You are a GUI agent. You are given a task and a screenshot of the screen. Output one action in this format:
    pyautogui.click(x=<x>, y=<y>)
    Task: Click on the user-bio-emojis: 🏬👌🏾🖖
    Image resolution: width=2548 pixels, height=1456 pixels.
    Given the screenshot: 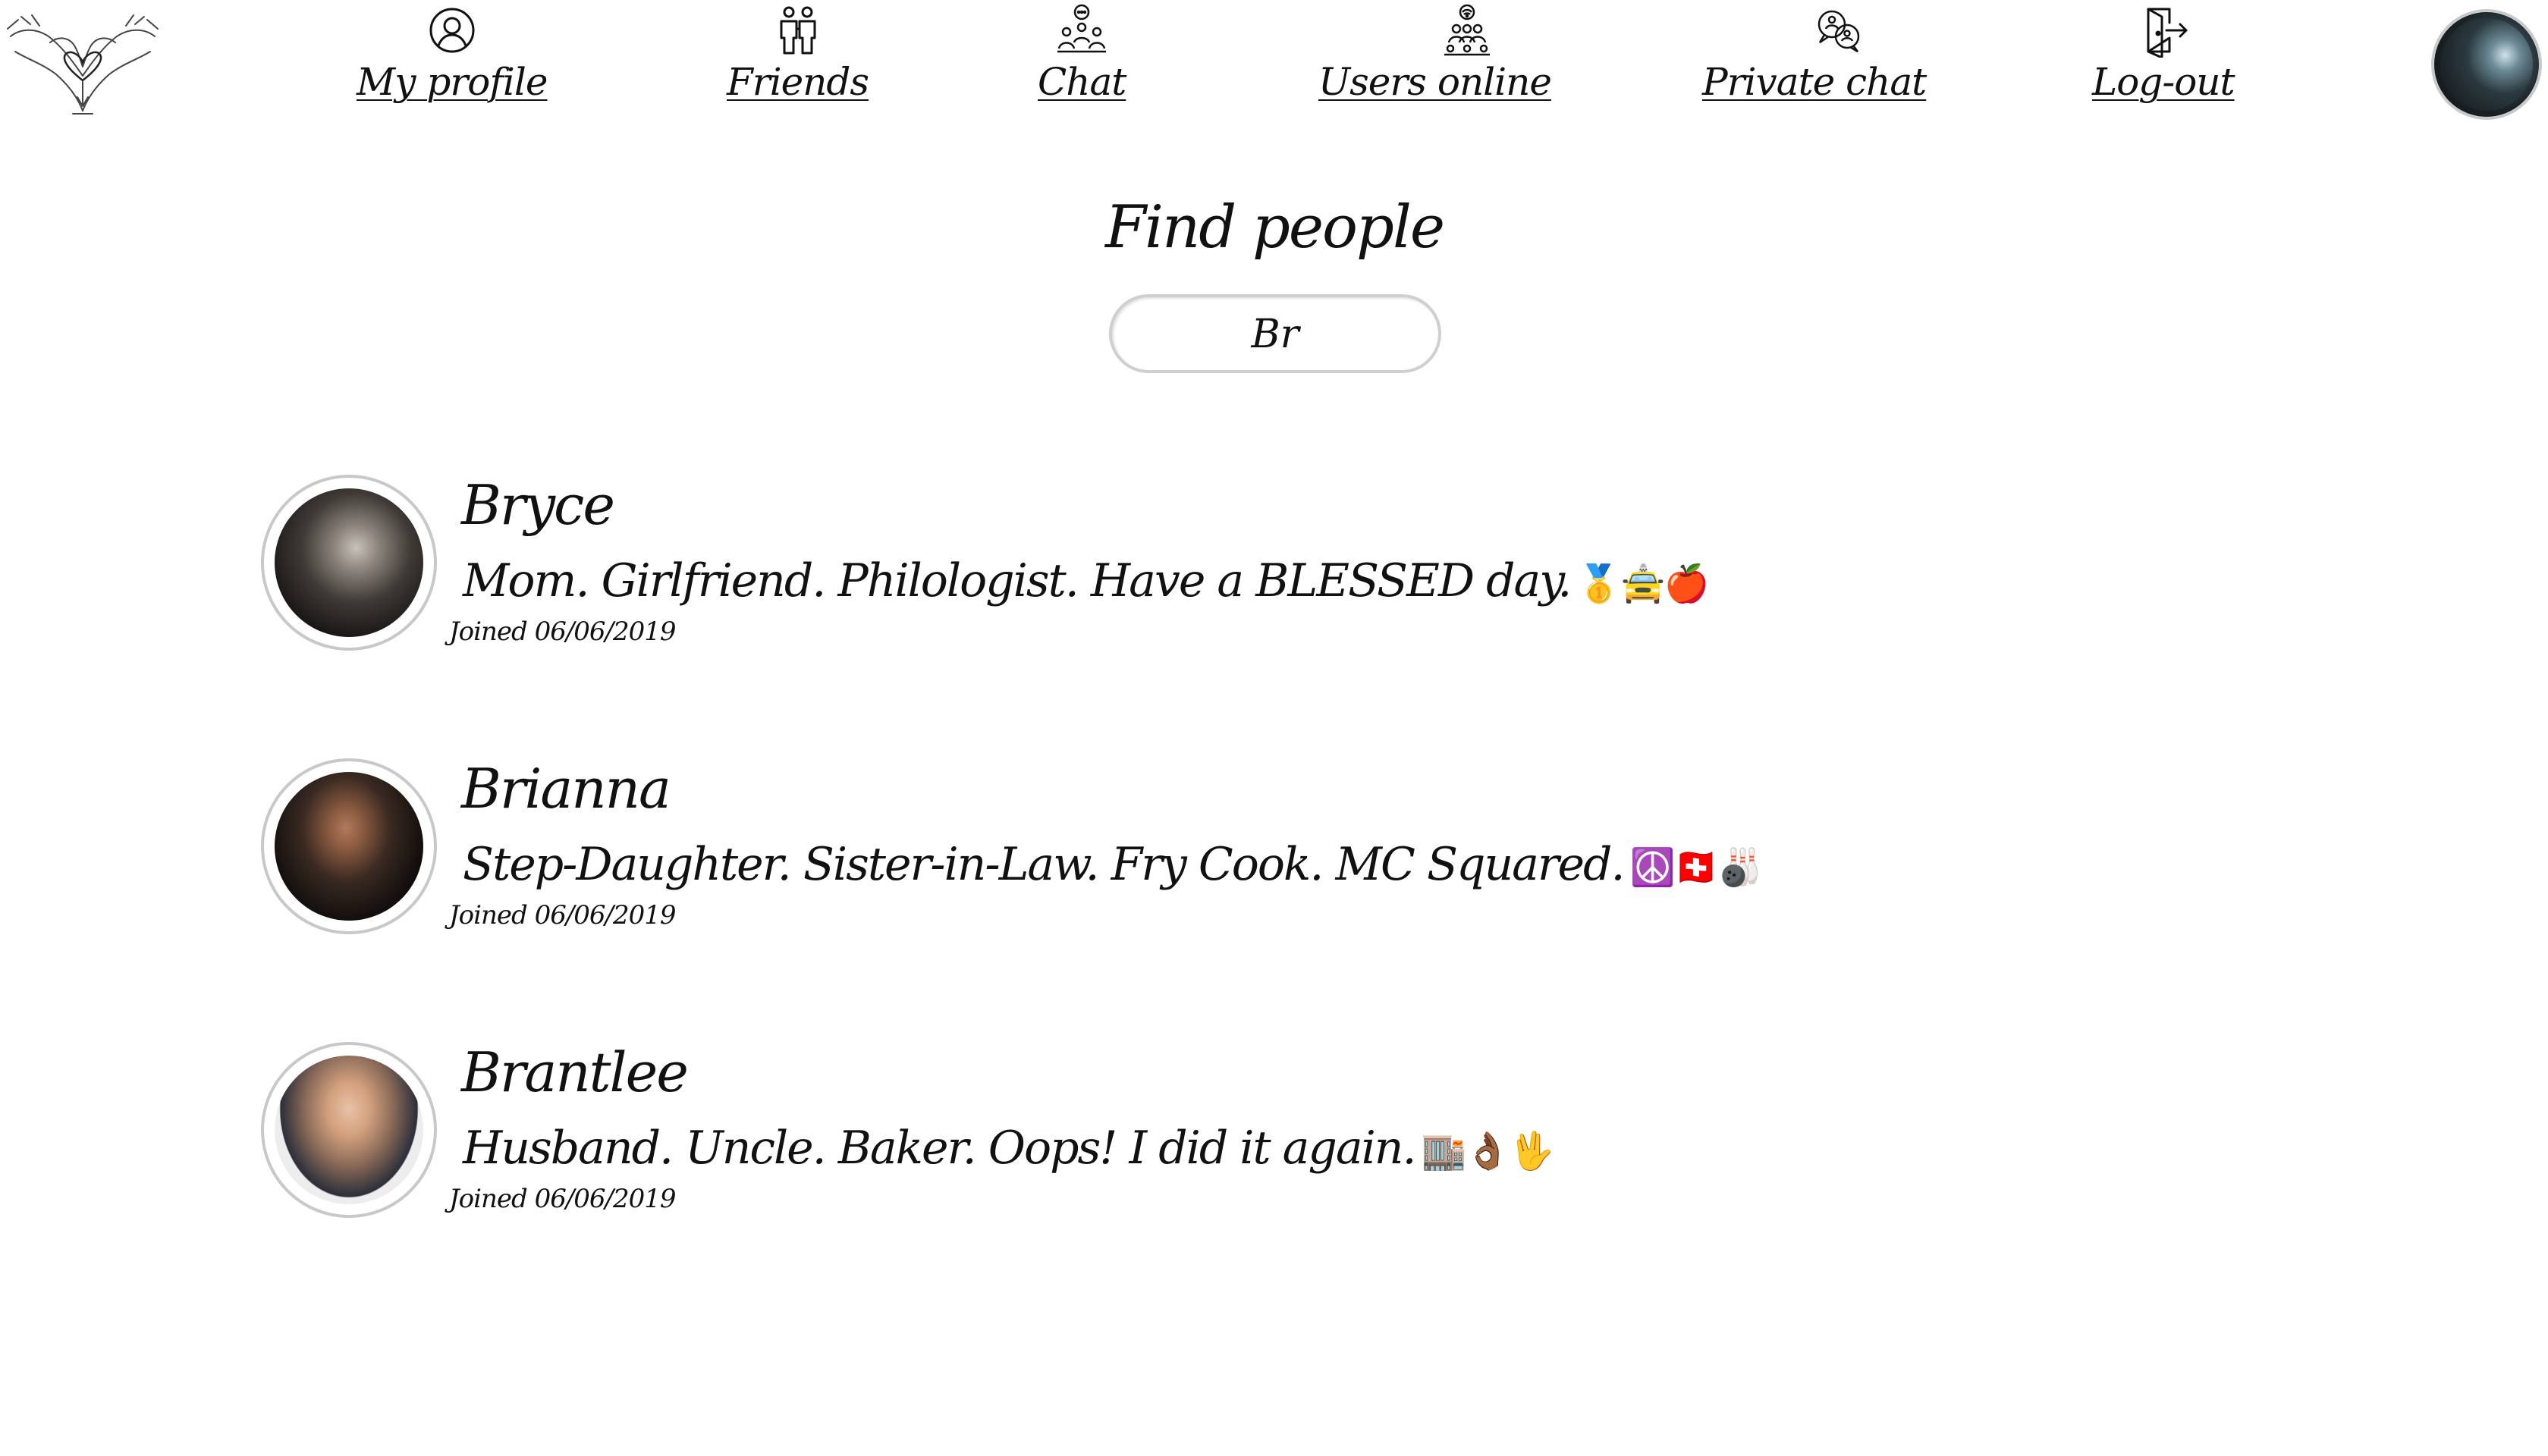 What is the action you would take?
    pyautogui.click(x=1487, y=1151)
    